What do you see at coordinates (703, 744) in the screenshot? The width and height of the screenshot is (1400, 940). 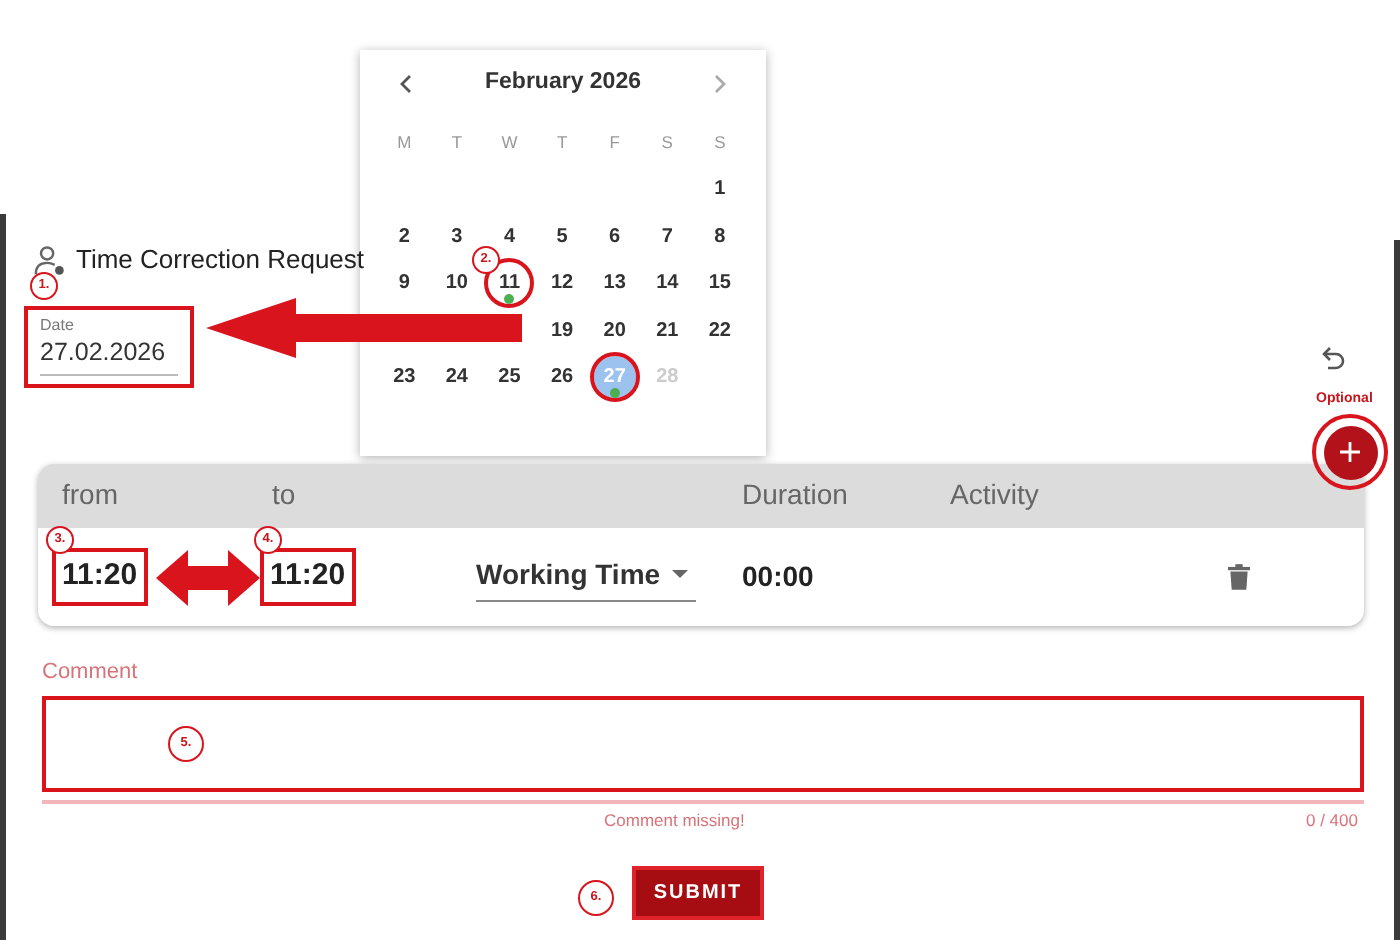 I see `comment-field` at bounding box center [703, 744].